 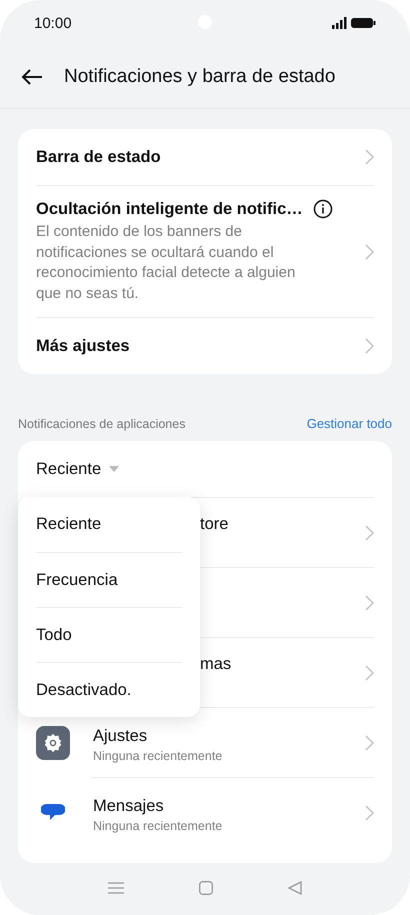 I want to click on app-name: Mensajes, so click(x=129, y=806).